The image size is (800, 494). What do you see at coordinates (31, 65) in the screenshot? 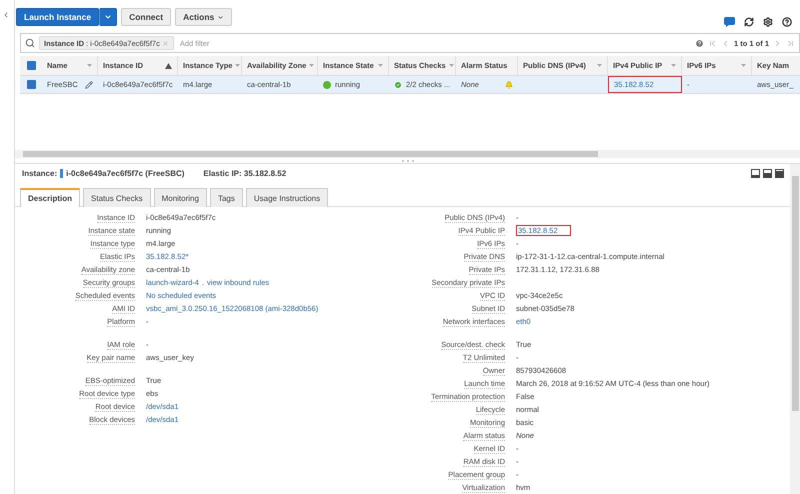
I see `select-all-checkbox` at bounding box center [31, 65].